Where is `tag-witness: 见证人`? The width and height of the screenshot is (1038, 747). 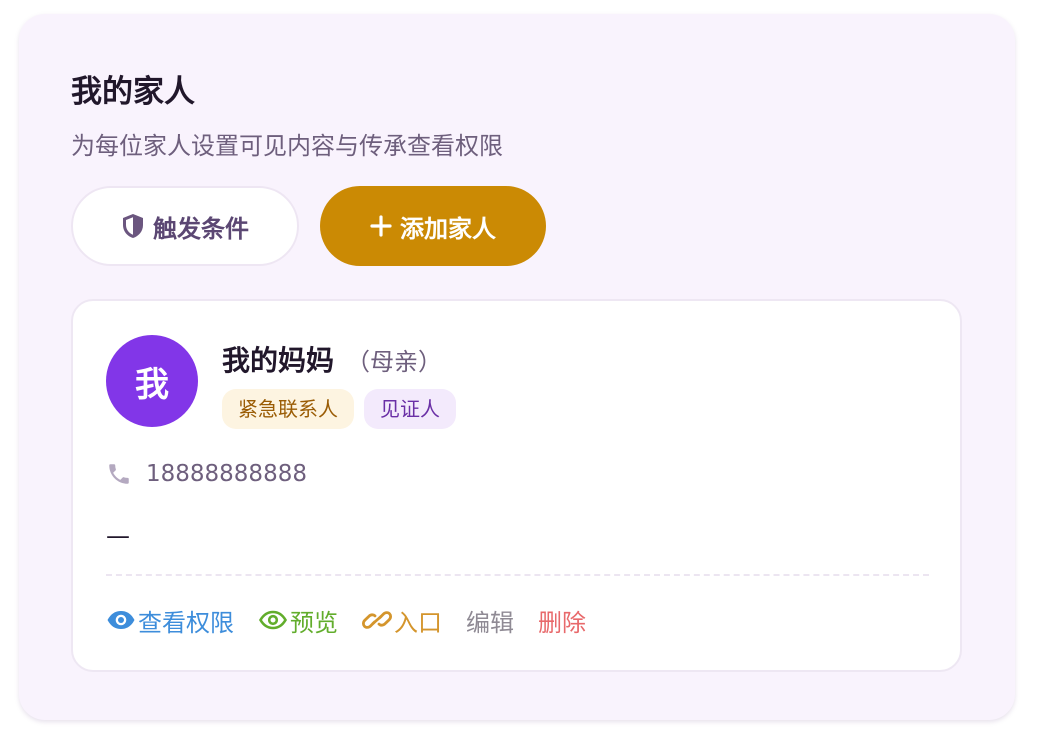
tag-witness: 见证人 is located at coordinates (410, 409).